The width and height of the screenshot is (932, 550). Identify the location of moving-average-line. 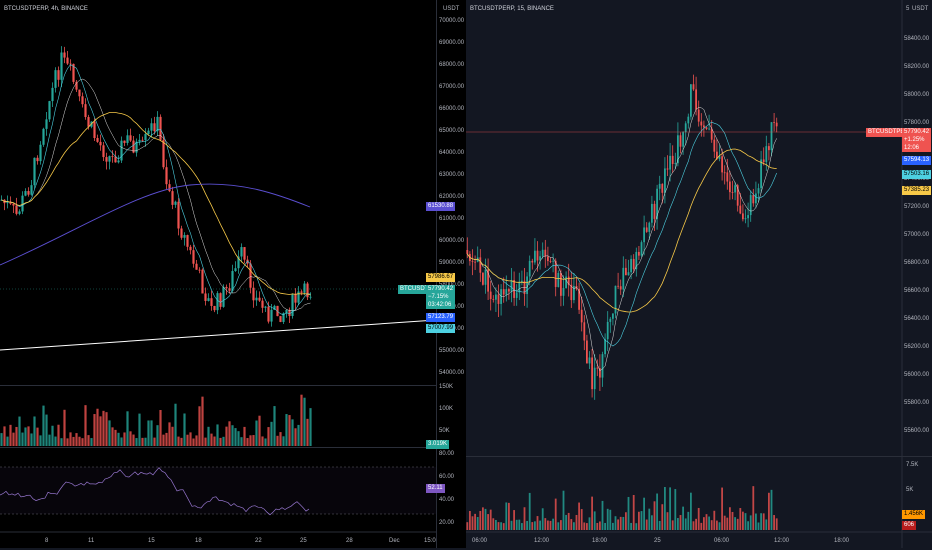
(156, 204).